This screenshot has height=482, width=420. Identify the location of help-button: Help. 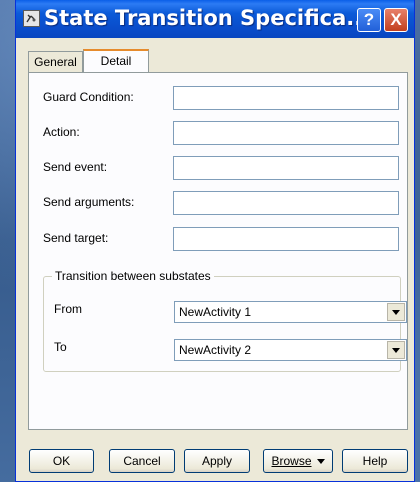
(375, 461).